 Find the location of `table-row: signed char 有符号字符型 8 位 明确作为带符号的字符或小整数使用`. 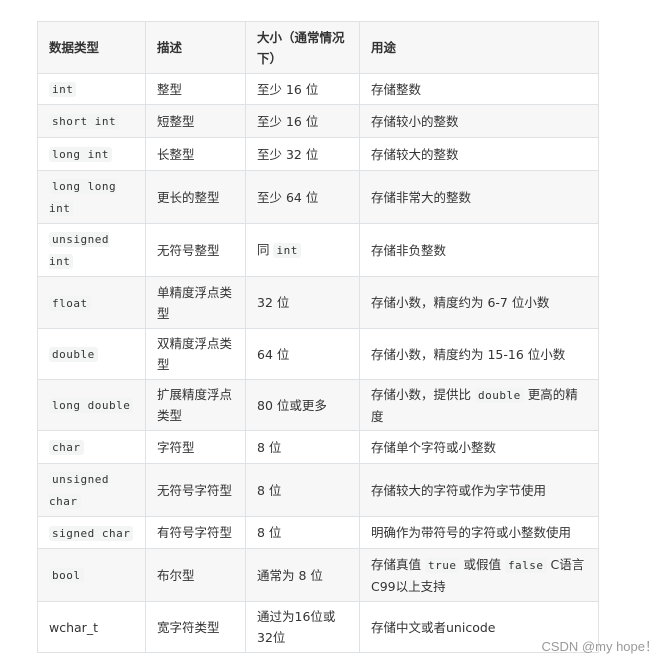

table-row: signed char 有符号字符型 8 位 明确作为带符号的字符或小整数使用 is located at coordinates (318, 532).